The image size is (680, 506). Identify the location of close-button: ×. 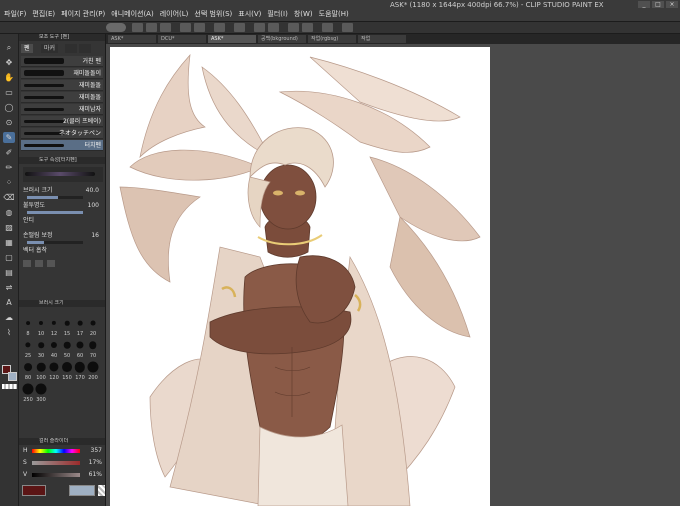
(672, 4).